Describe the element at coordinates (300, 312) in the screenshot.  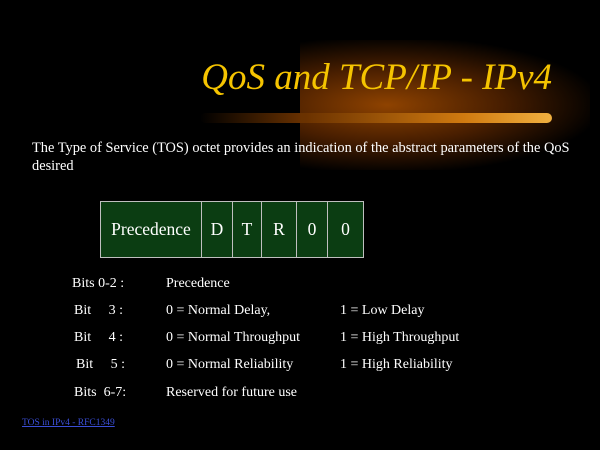
I see `bit-row-3: Bit 3 : 0 = Normal Delay, 1 = Low Delay` at that location.